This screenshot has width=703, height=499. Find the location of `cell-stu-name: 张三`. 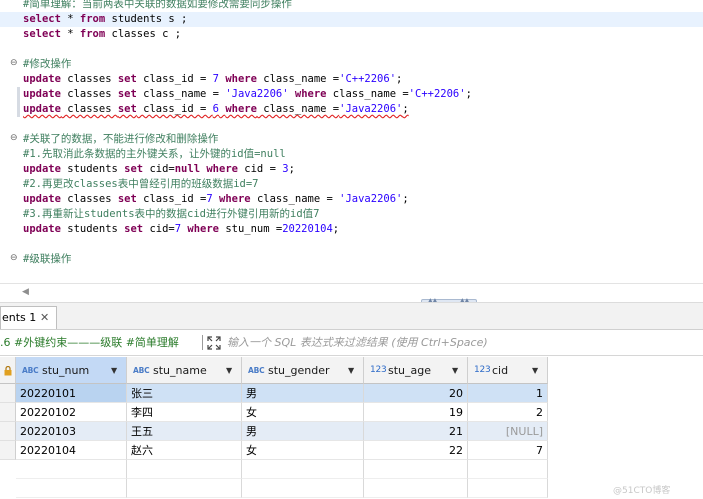

cell-stu-name: 张三 is located at coordinates (184, 393).